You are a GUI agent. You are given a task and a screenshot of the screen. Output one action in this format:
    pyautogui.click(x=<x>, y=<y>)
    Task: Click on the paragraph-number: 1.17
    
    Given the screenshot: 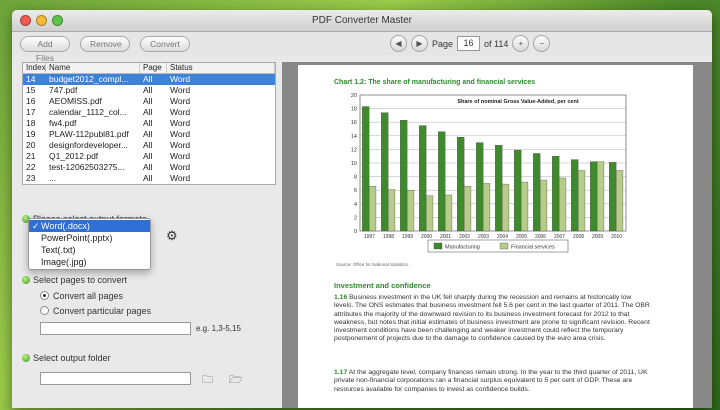 What is the action you would take?
    pyautogui.click(x=341, y=372)
    